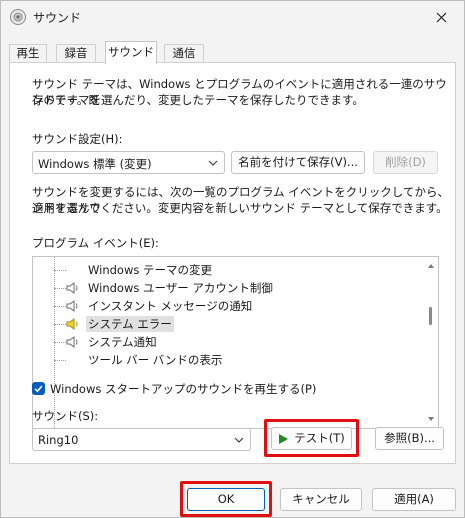 Image resolution: width=465 pixels, height=518 pixels. Describe the element at coordinates (95, 243) in the screenshot. I see `program-events-label: プログラム イベント(E):` at that location.